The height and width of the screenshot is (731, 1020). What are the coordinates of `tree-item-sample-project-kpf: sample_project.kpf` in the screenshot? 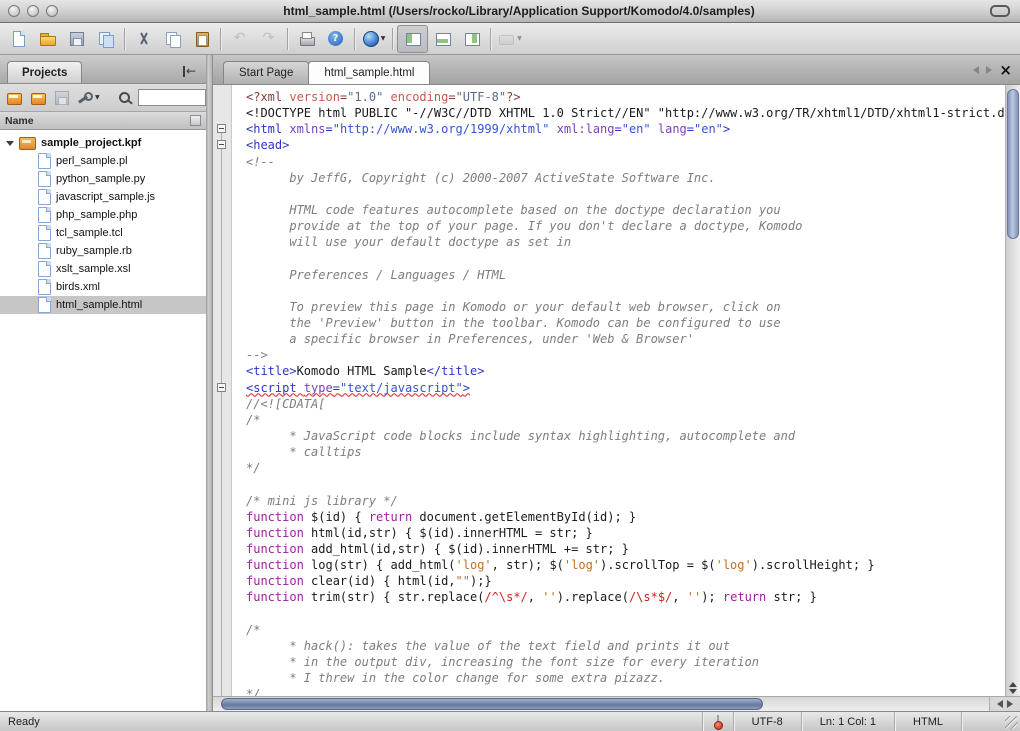 It's located at (103, 143).